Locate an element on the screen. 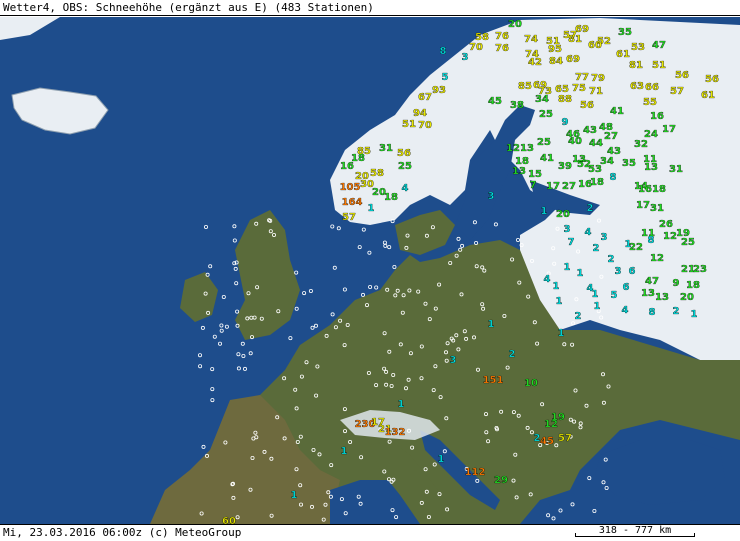 Image resolution: width=740 pixels, height=541 pixels. station-value: 12 is located at coordinates (513, 148).